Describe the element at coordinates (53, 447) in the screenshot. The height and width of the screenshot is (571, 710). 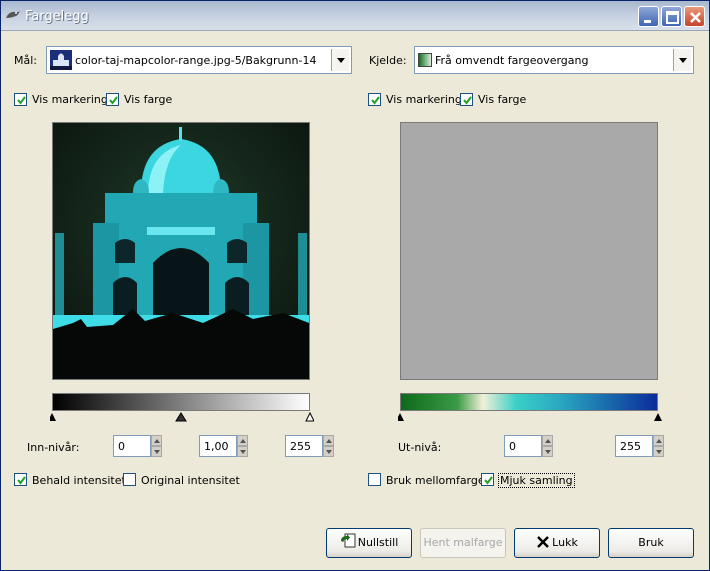
I see `input-levels-label: Inn-nivår:` at that location.